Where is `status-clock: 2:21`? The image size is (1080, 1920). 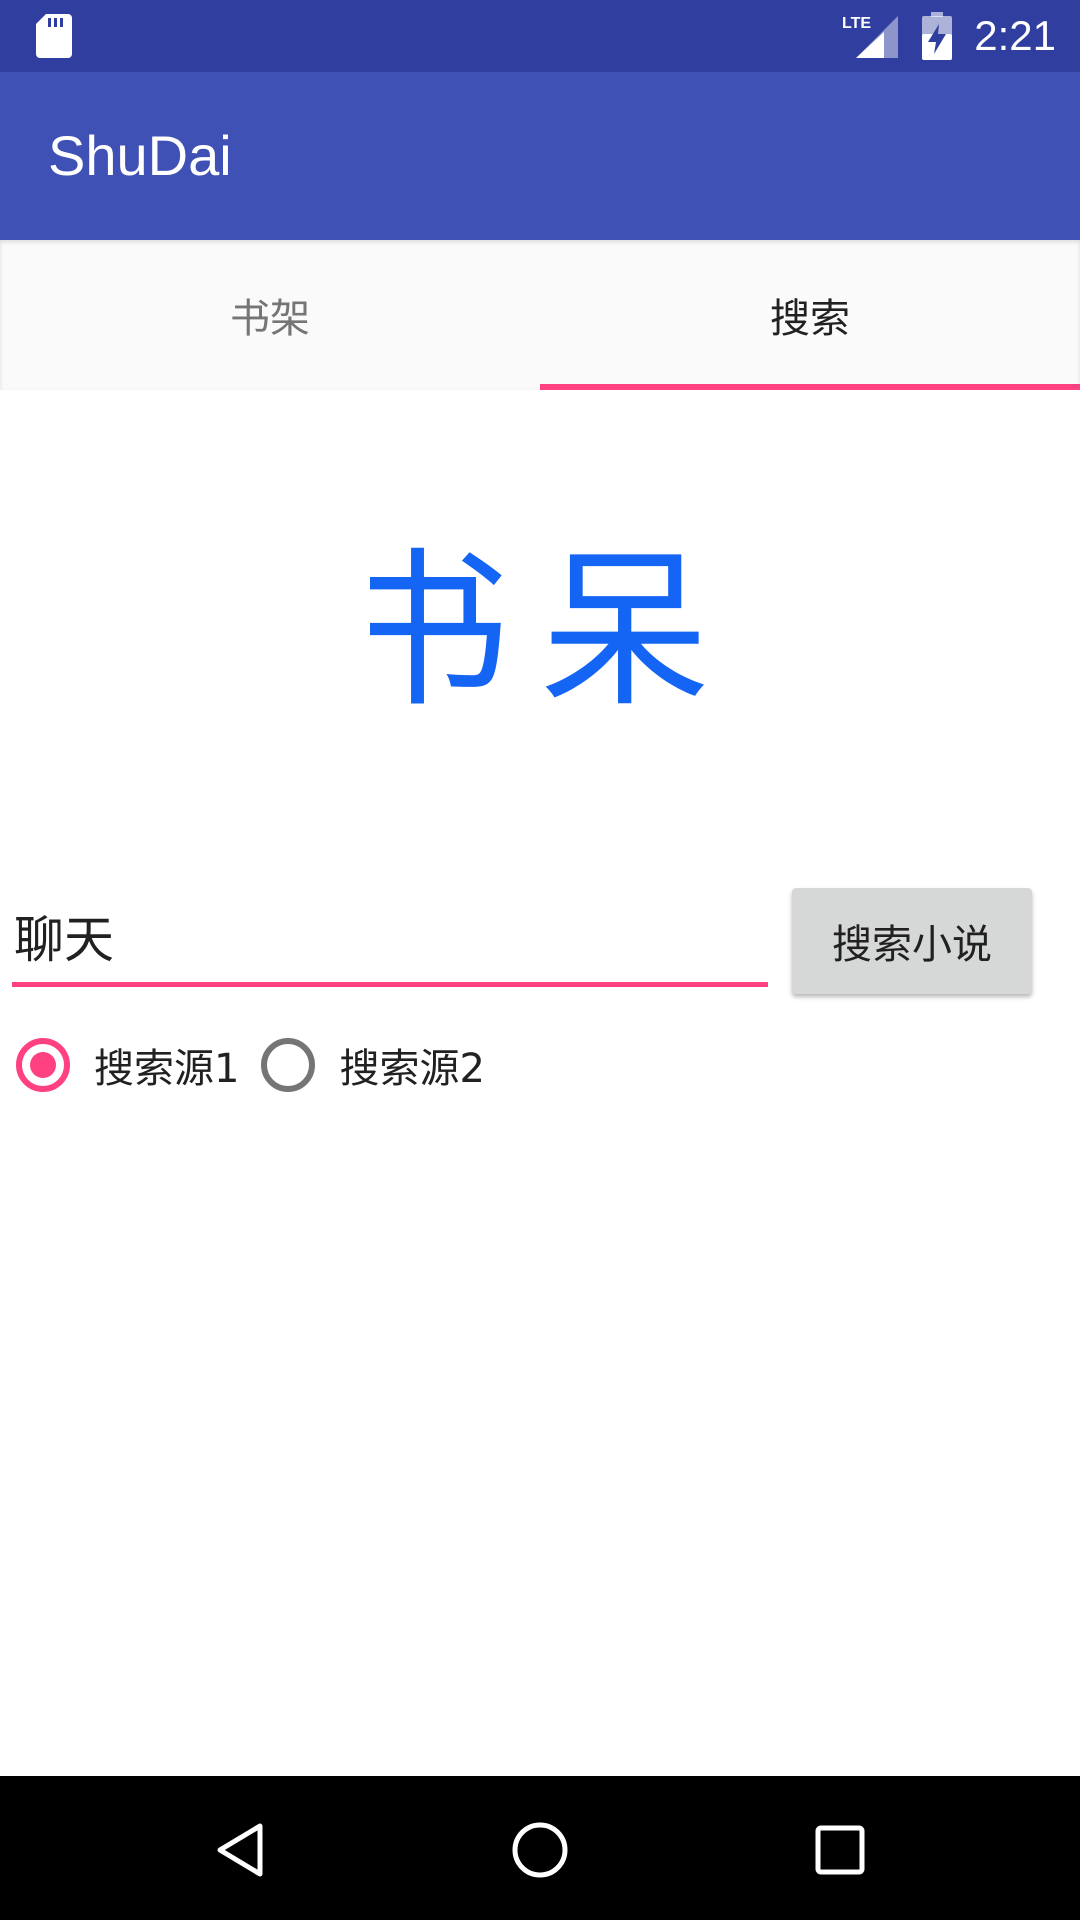 status-clock: 2:21 is located at coordinates (1015, 35).